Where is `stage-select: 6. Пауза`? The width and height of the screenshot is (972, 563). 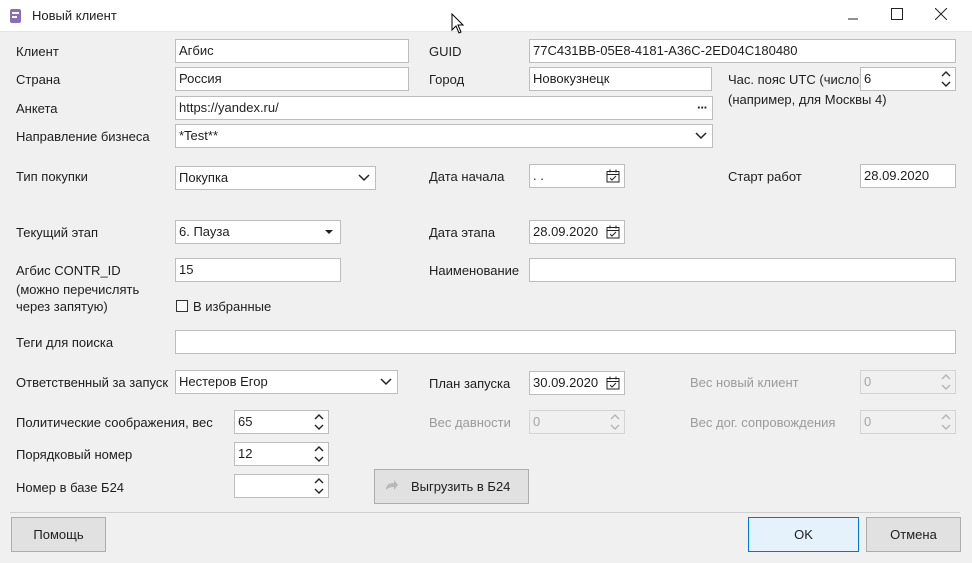 stage-select: 6. Пауза is located at coordinates (258, 232).